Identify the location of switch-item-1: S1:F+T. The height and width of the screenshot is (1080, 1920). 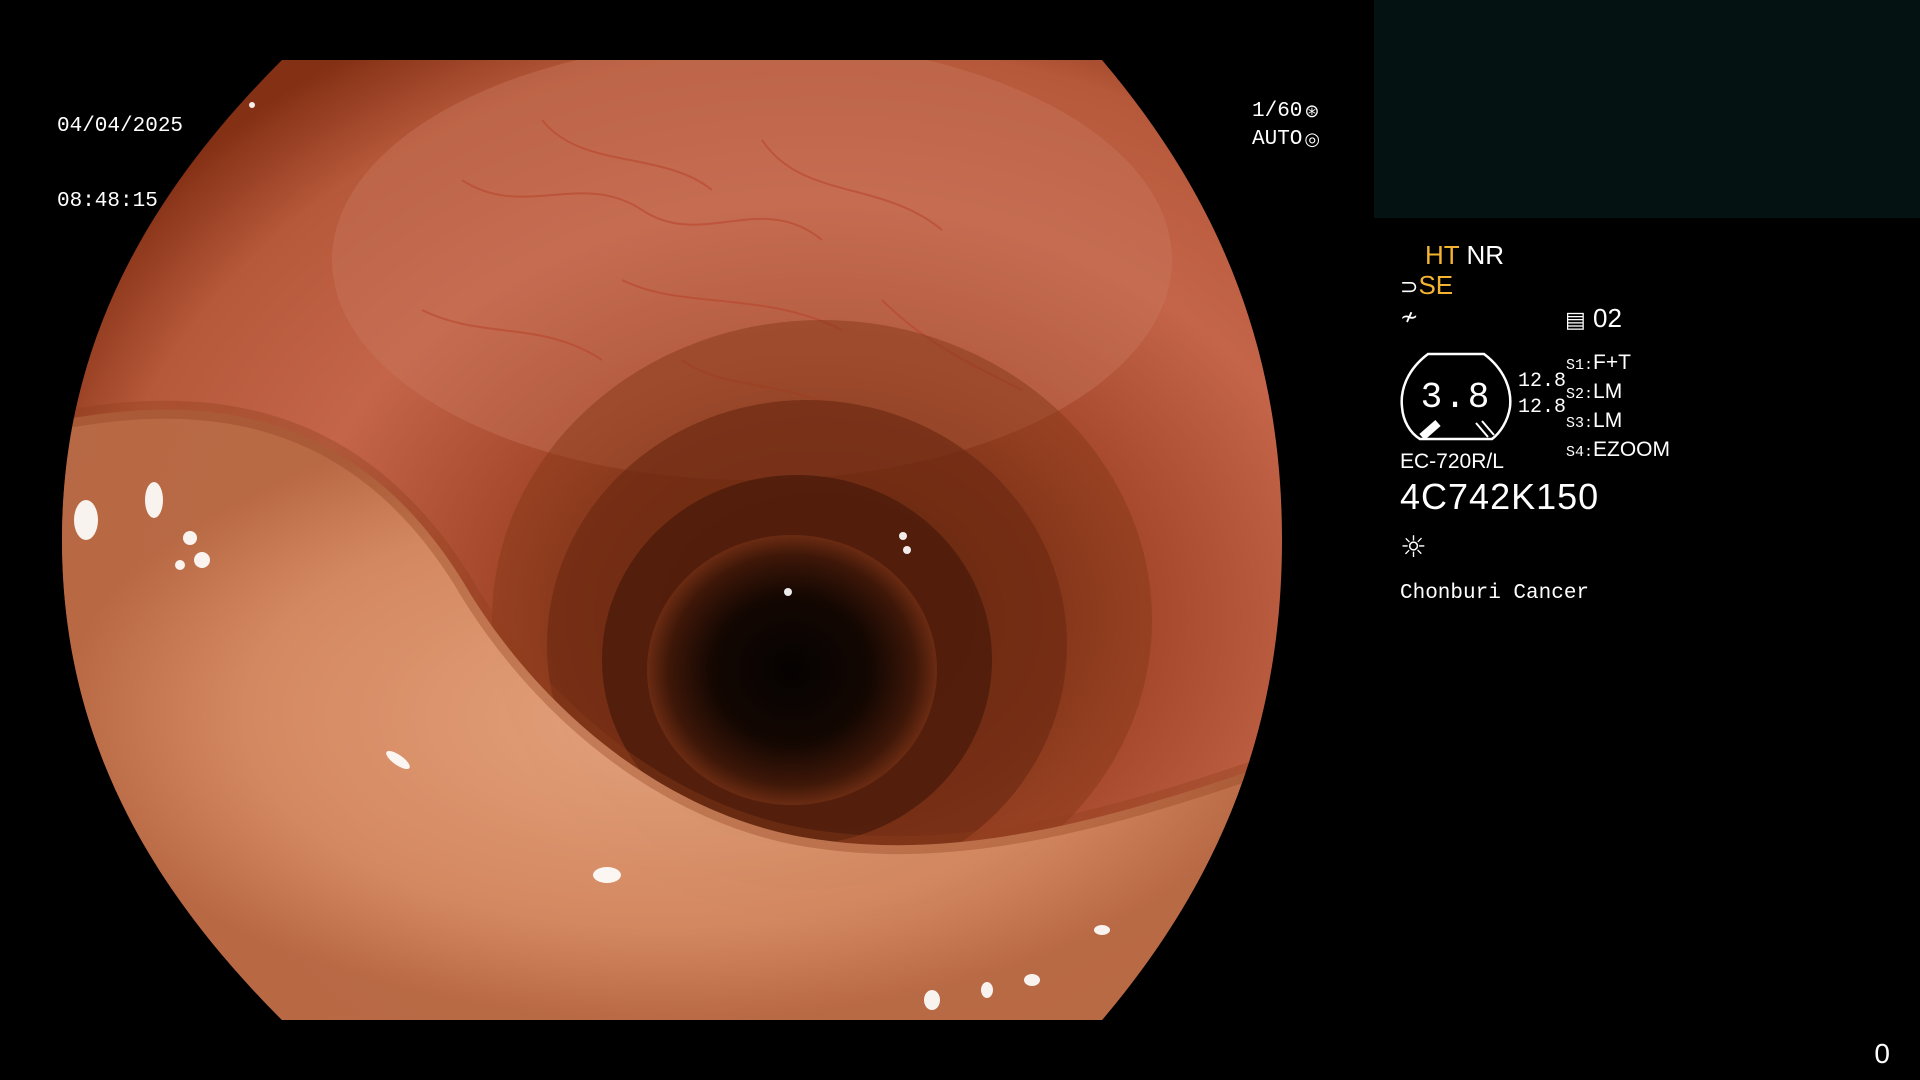
(1598, 362).